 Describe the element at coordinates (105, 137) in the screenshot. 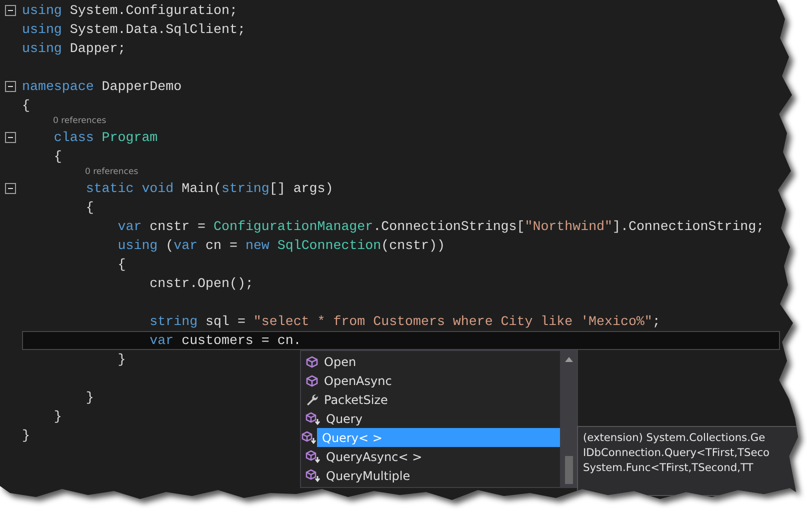

I see `code-line: class Program` at that location.